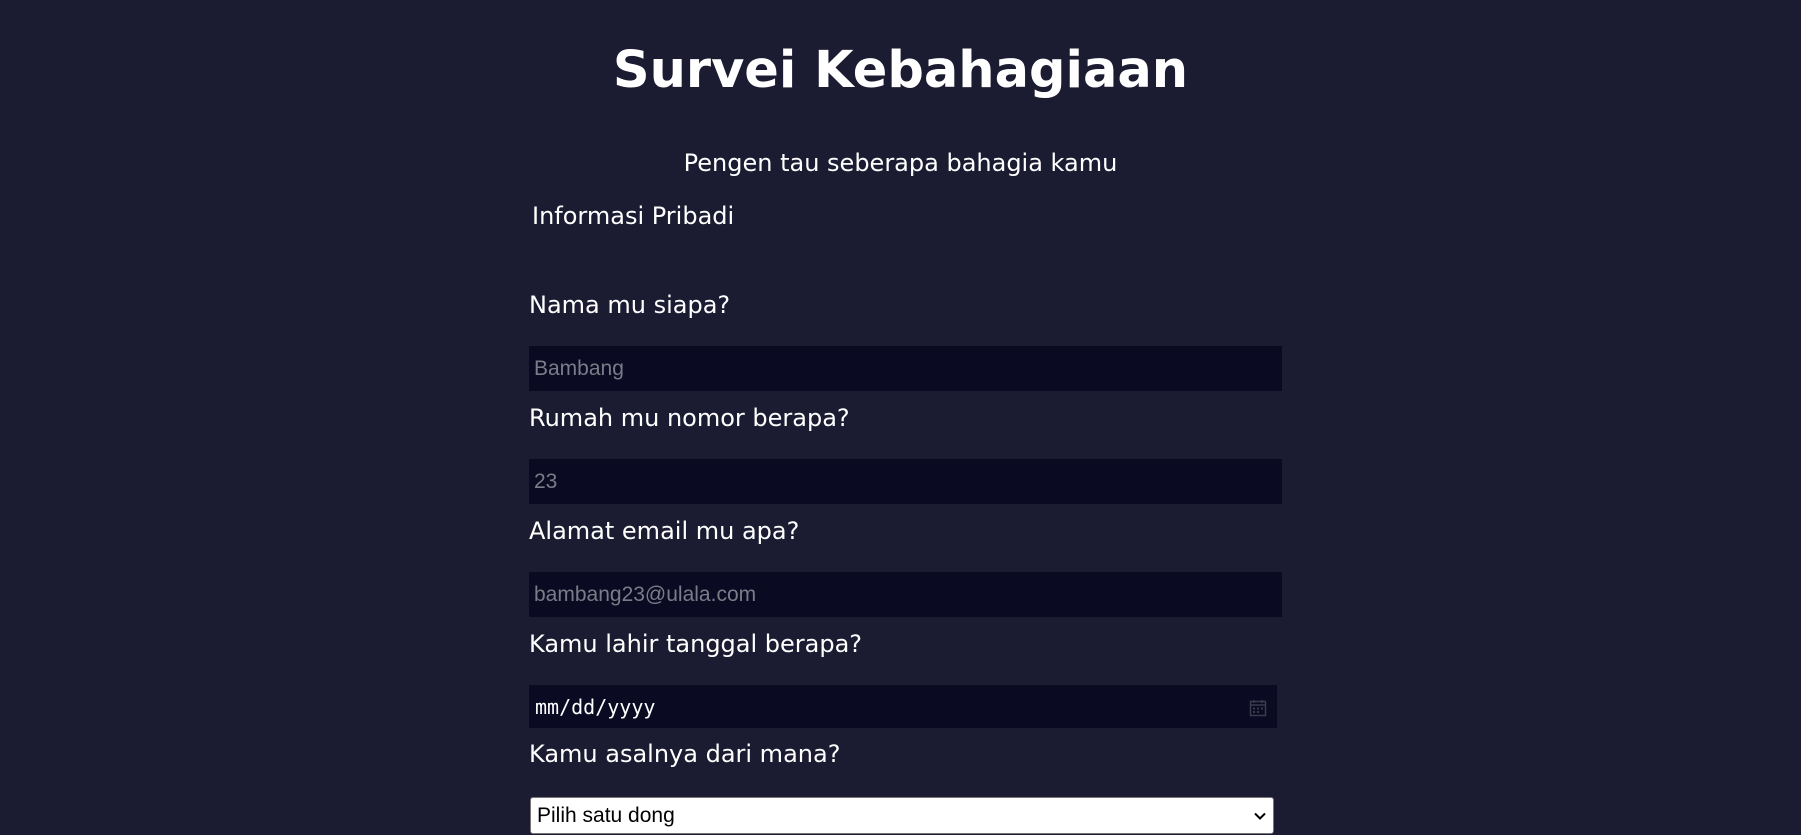 The height and width of the screenshot is (835, 1801). I want to click on birthdate-placeholder: mm/dd/yyyy, so click(595, 706).